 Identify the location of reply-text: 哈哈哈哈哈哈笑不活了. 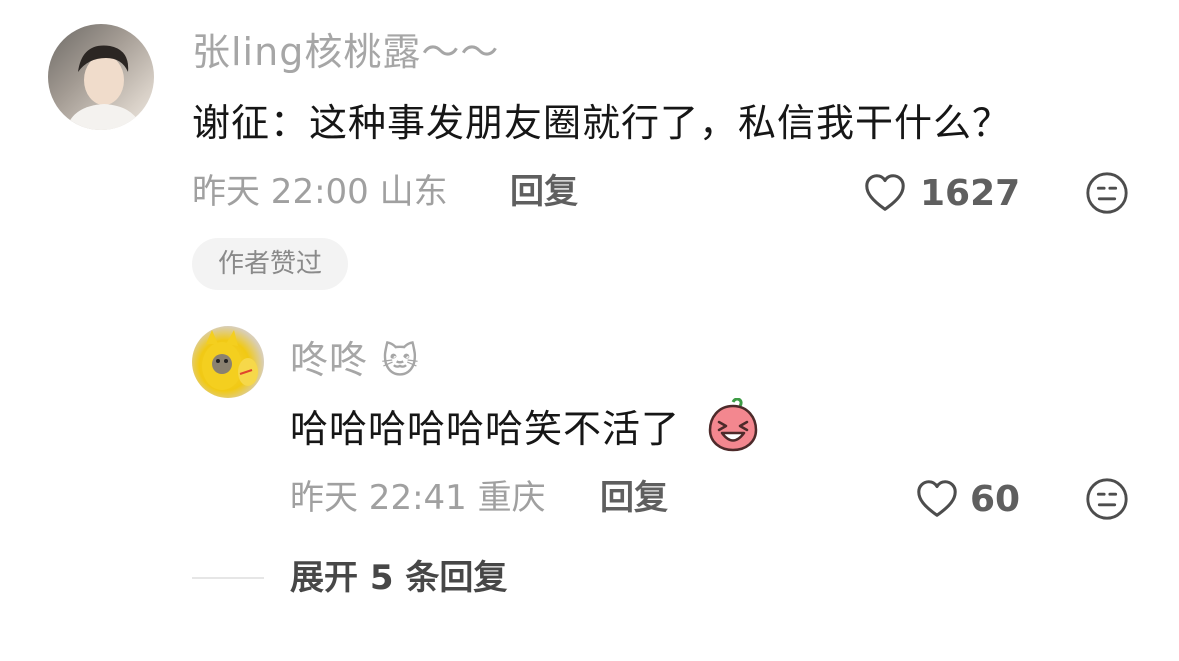
(485, 429).